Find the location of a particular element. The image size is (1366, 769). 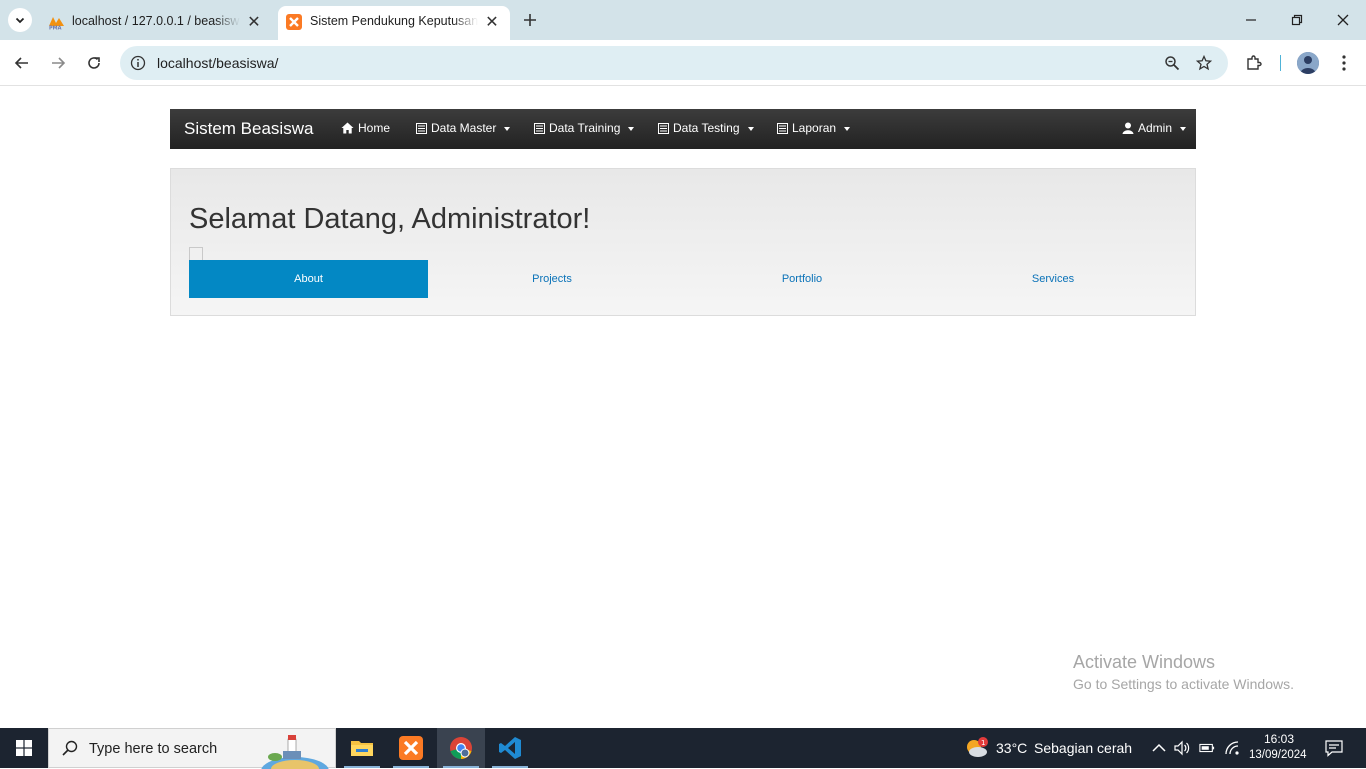

nav-label: Data Master is located at coordinates (464, 128).